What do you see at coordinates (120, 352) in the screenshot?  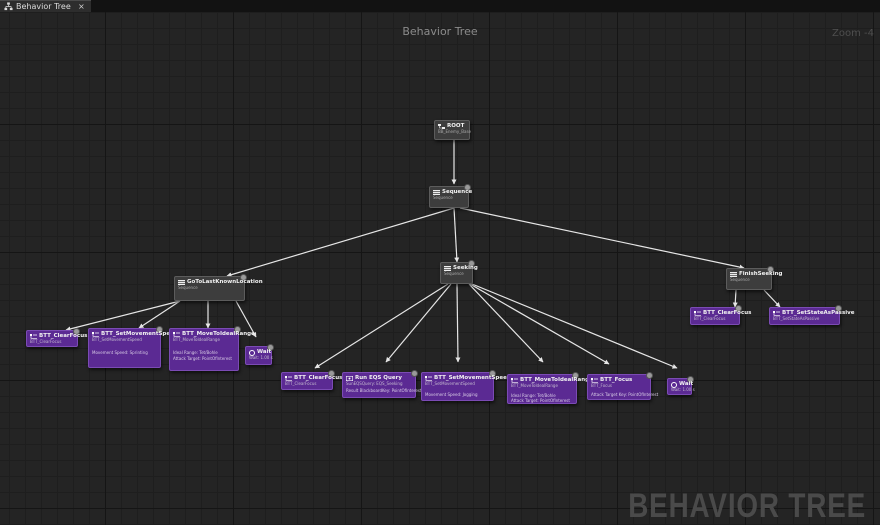 I see `node-property: Movement Speed: Sprinting` at bounding box center [120, 352].